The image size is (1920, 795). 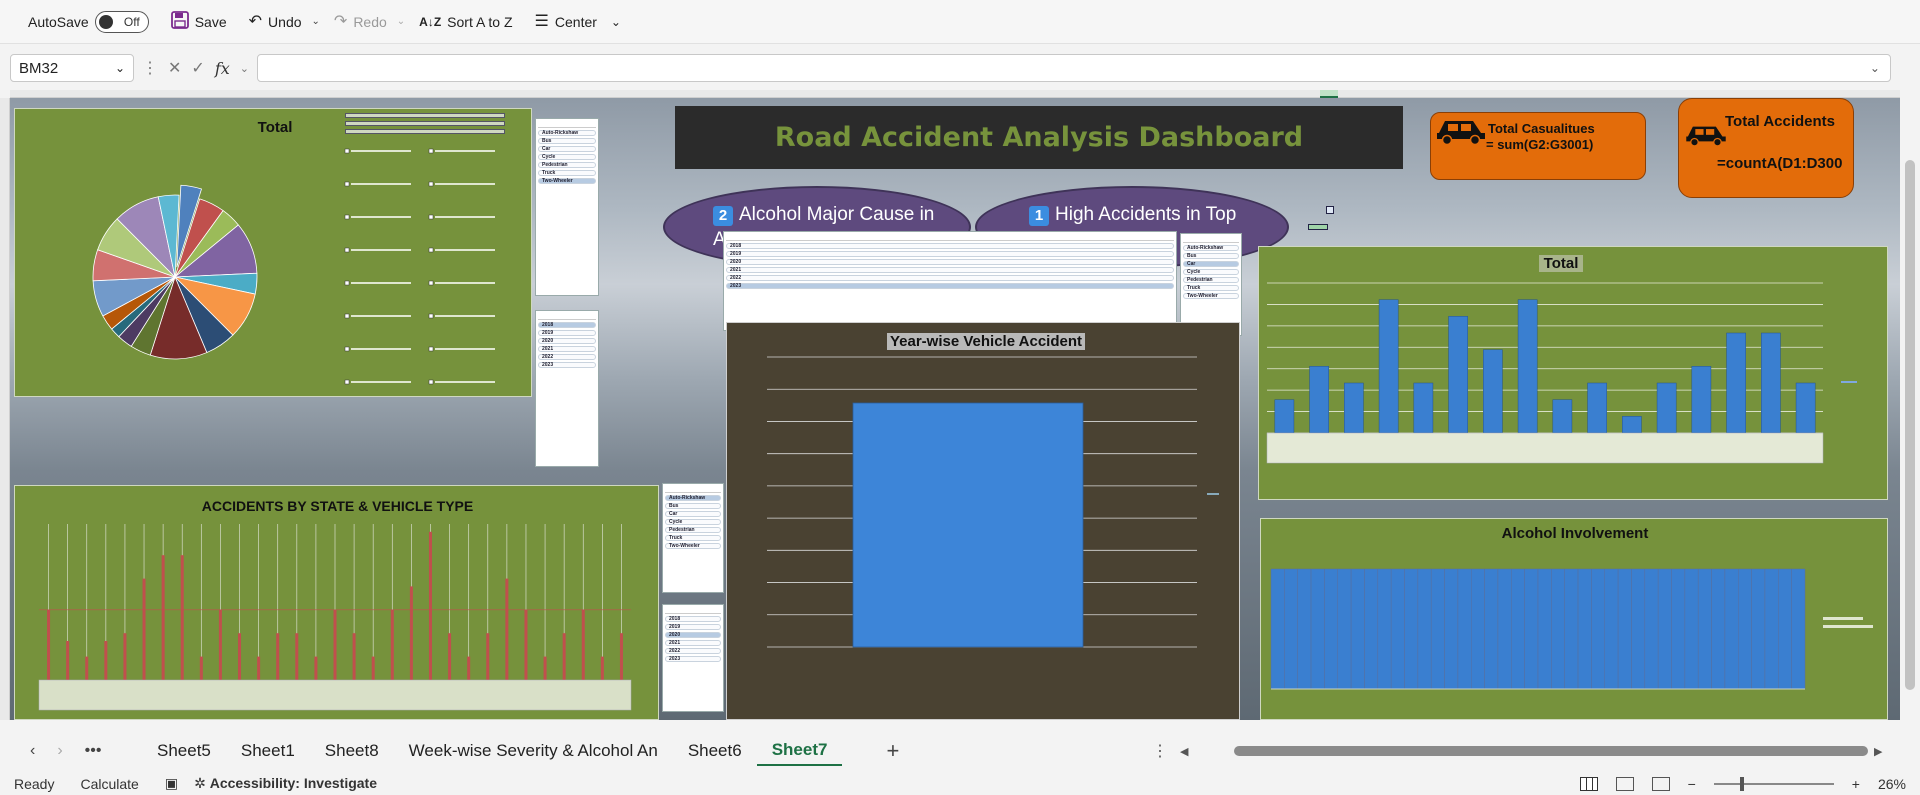 I want to click on status-calculate: Calculate, so click(x=109, y=784).